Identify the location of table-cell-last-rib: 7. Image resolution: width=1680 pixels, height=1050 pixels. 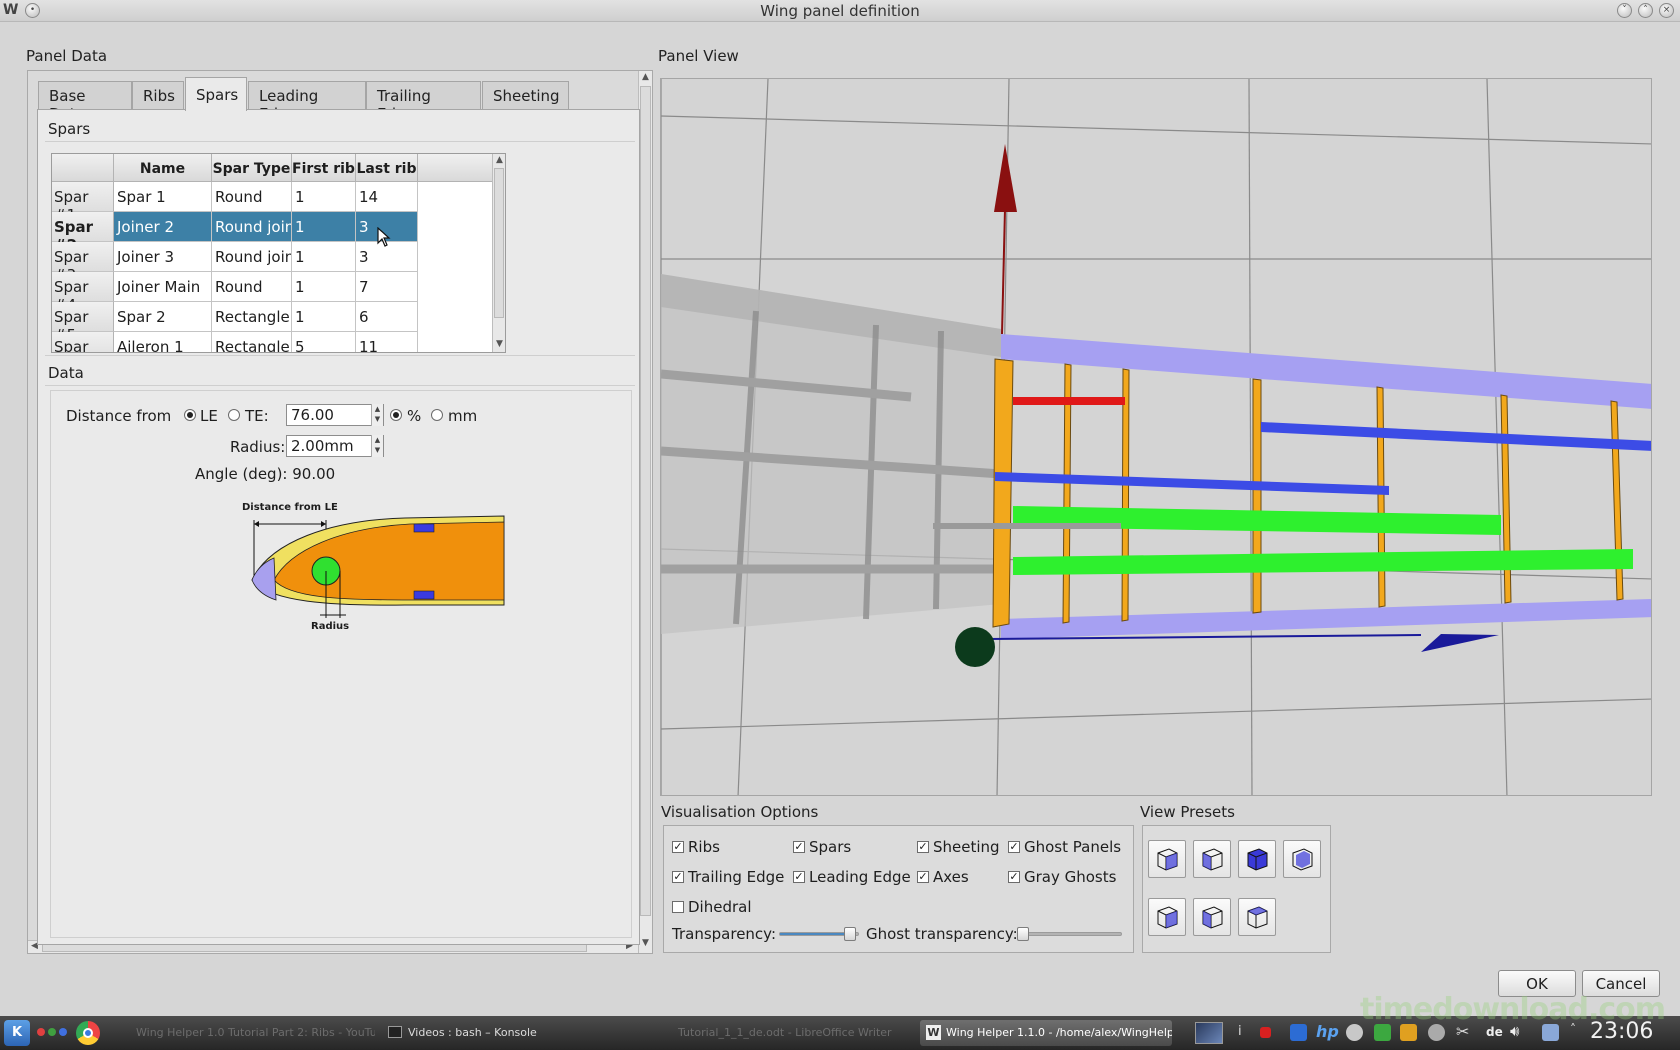
(387, 287).